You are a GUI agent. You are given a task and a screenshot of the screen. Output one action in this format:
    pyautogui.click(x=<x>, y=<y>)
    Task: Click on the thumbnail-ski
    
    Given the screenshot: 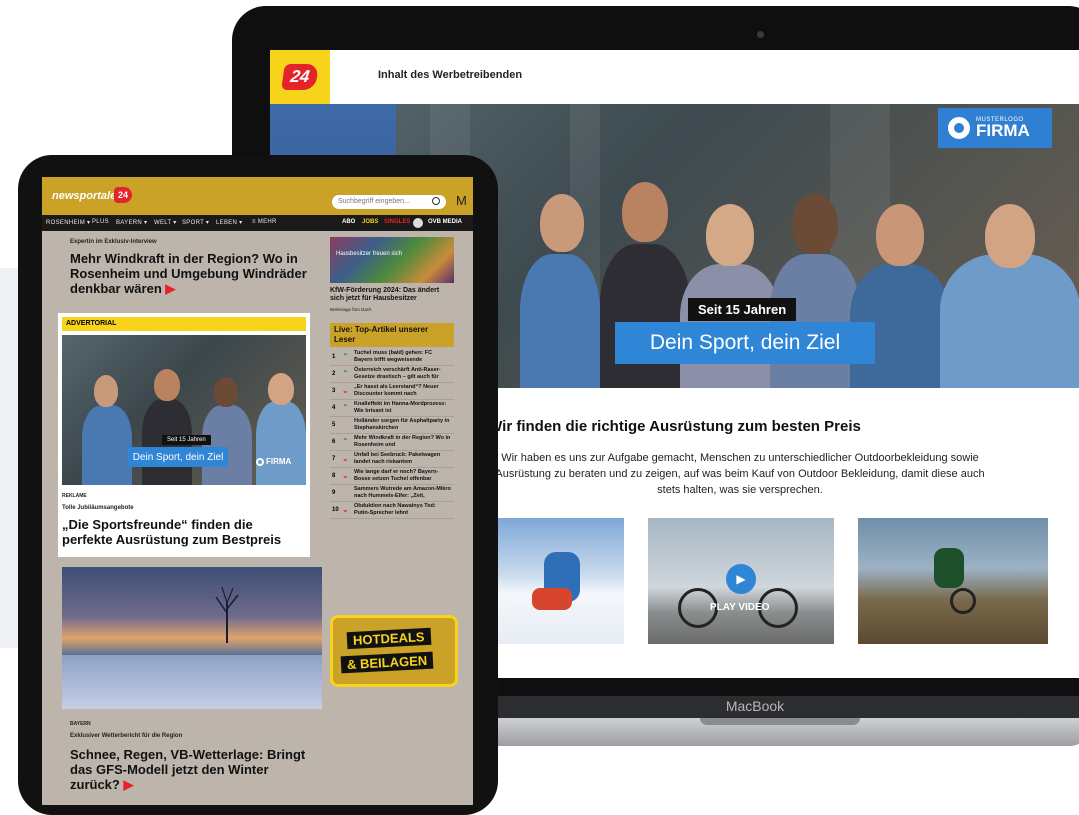 What is the action you would take?
    pyautogui.click(x=558, y=581)
    